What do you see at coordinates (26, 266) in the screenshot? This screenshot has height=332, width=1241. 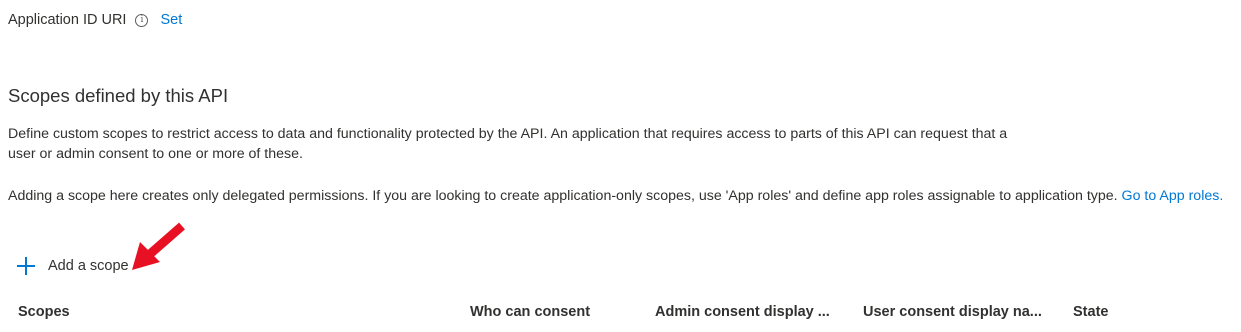 I see `plus-icon` at bounding box center [26, 266].